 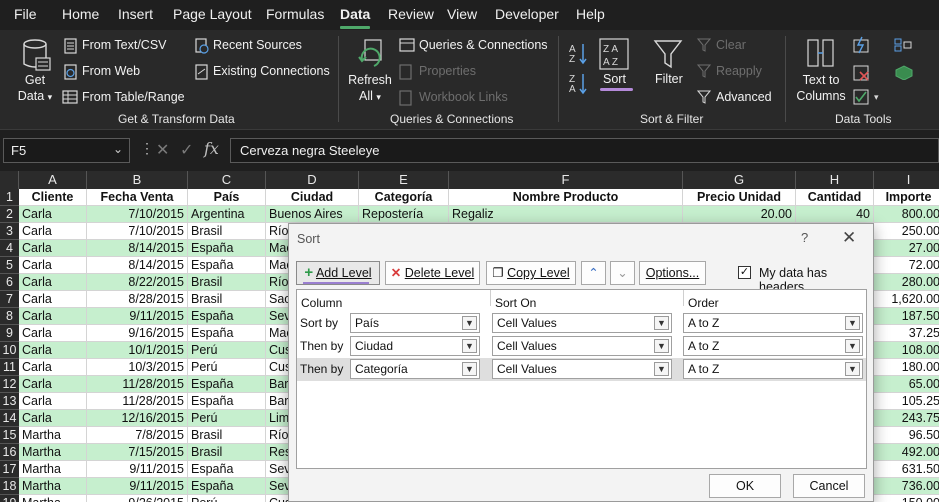 What do you see at coordinates (9, 265) in the screenshot?
I see `row-header: 5` at bounding box center [9, 265].